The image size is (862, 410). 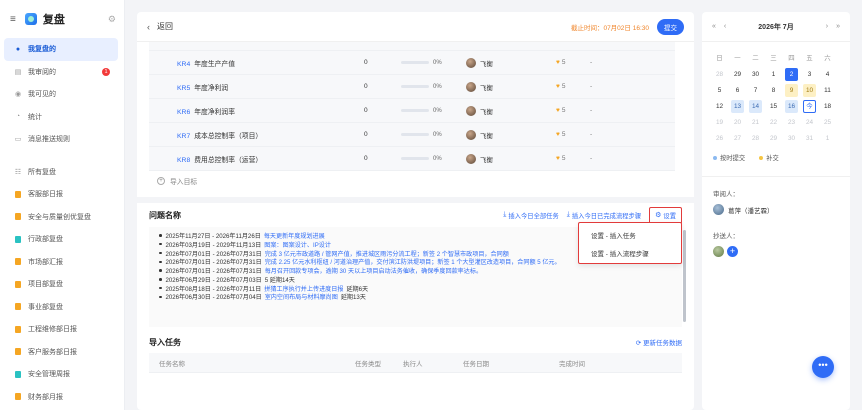 I want to click on calendar-day: 15, so click(x=773, y=106).